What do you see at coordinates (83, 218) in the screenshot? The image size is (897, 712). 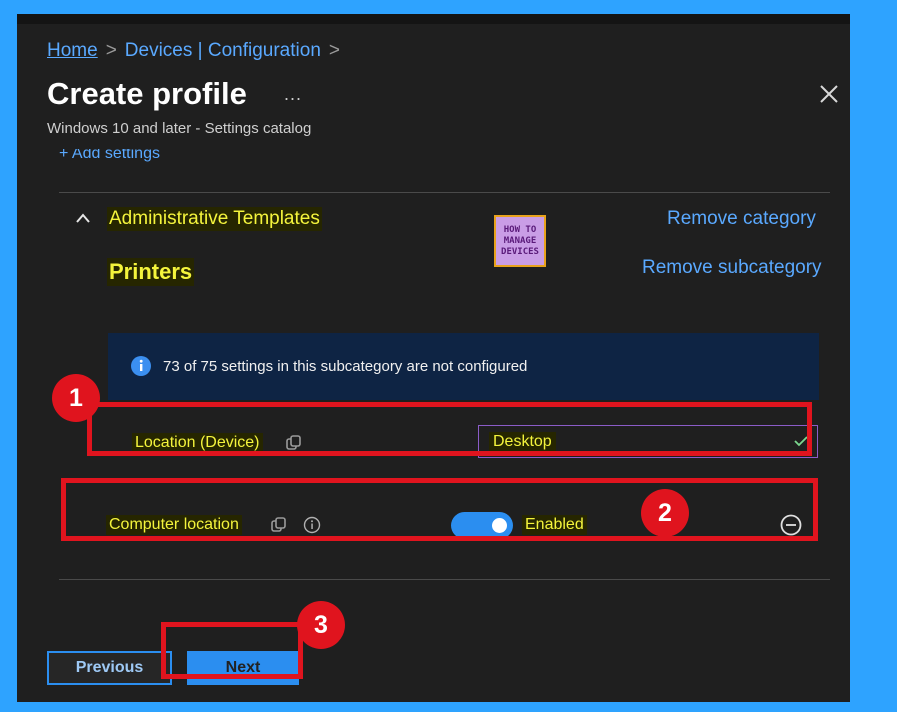 I see `chevron-up-icon` at bounding box center [83, 218].